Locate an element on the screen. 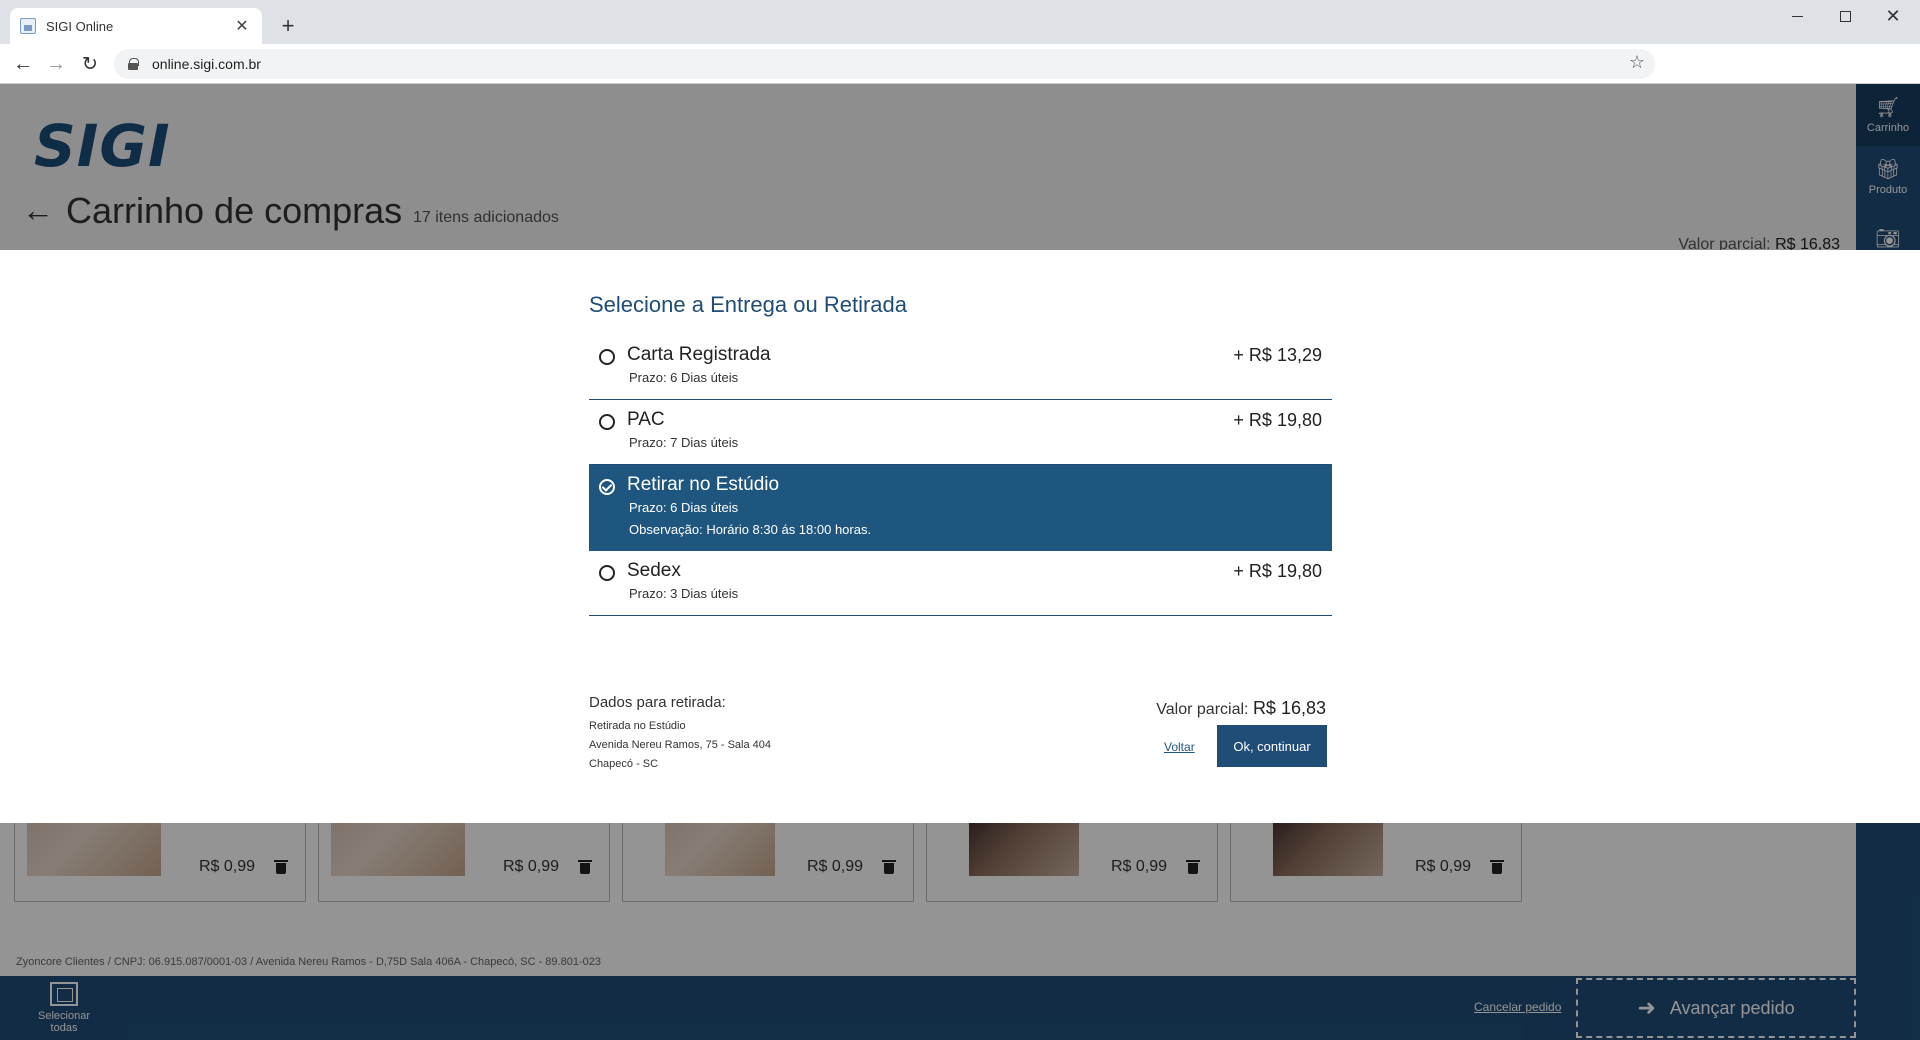 The image size is (1920, 1040). option-price: + R$ 13,29 is located at coordinates (1277, 355).